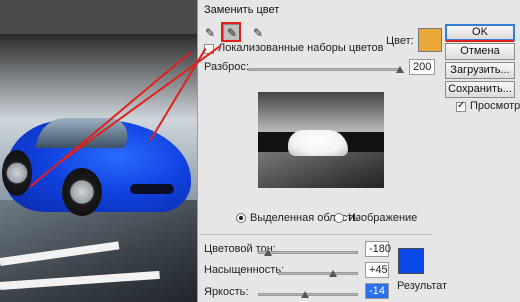 The image size is (520, 302). What do you see at coordinates (480, 51) in the screenshot?
I see `cancel-button: Отмена` at bounding box center [480, 51].